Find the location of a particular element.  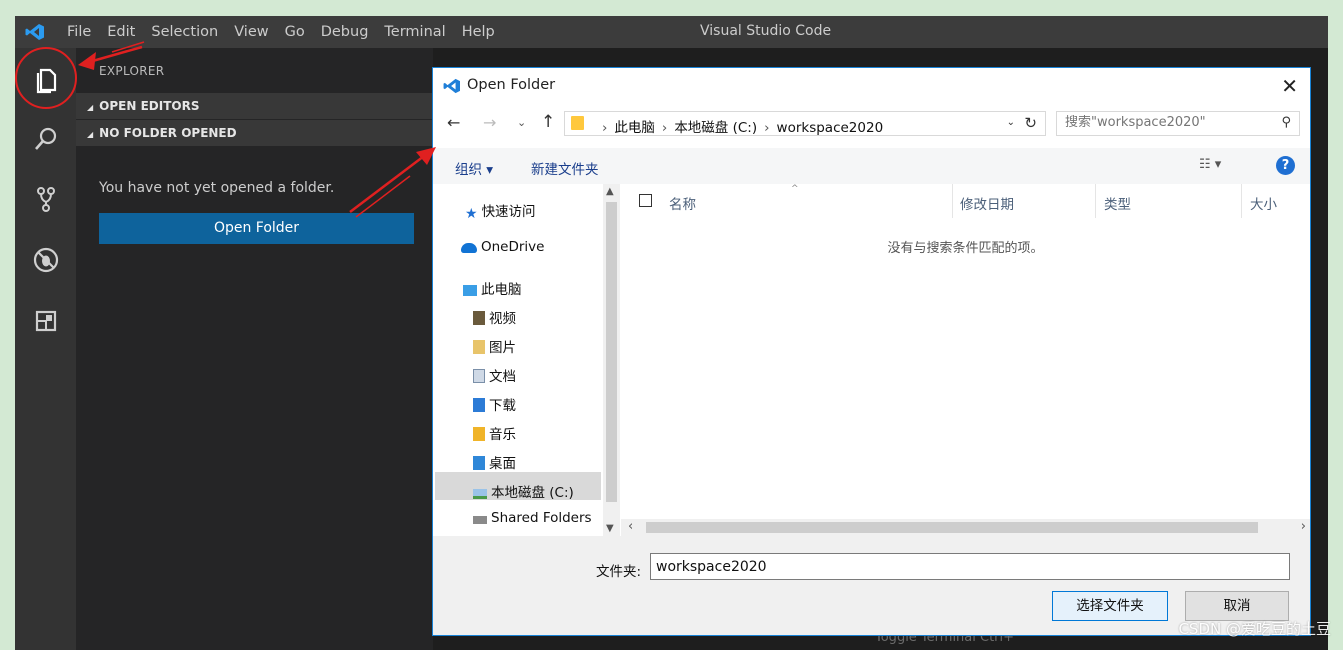

menu-selection: Selection is located at coordinates (184, 32).